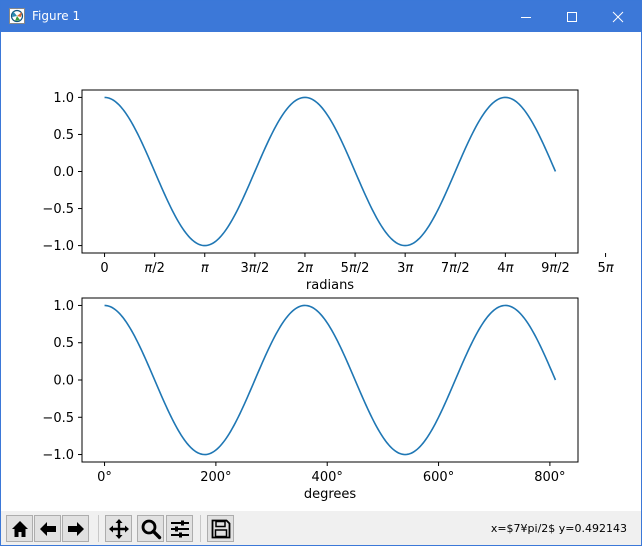 Image resolution: width=642 pixels, height=546 pixels. Describe the element at coordinates (505, 268) in the screenshot. I see `x-tick-label: 4π` at that location.